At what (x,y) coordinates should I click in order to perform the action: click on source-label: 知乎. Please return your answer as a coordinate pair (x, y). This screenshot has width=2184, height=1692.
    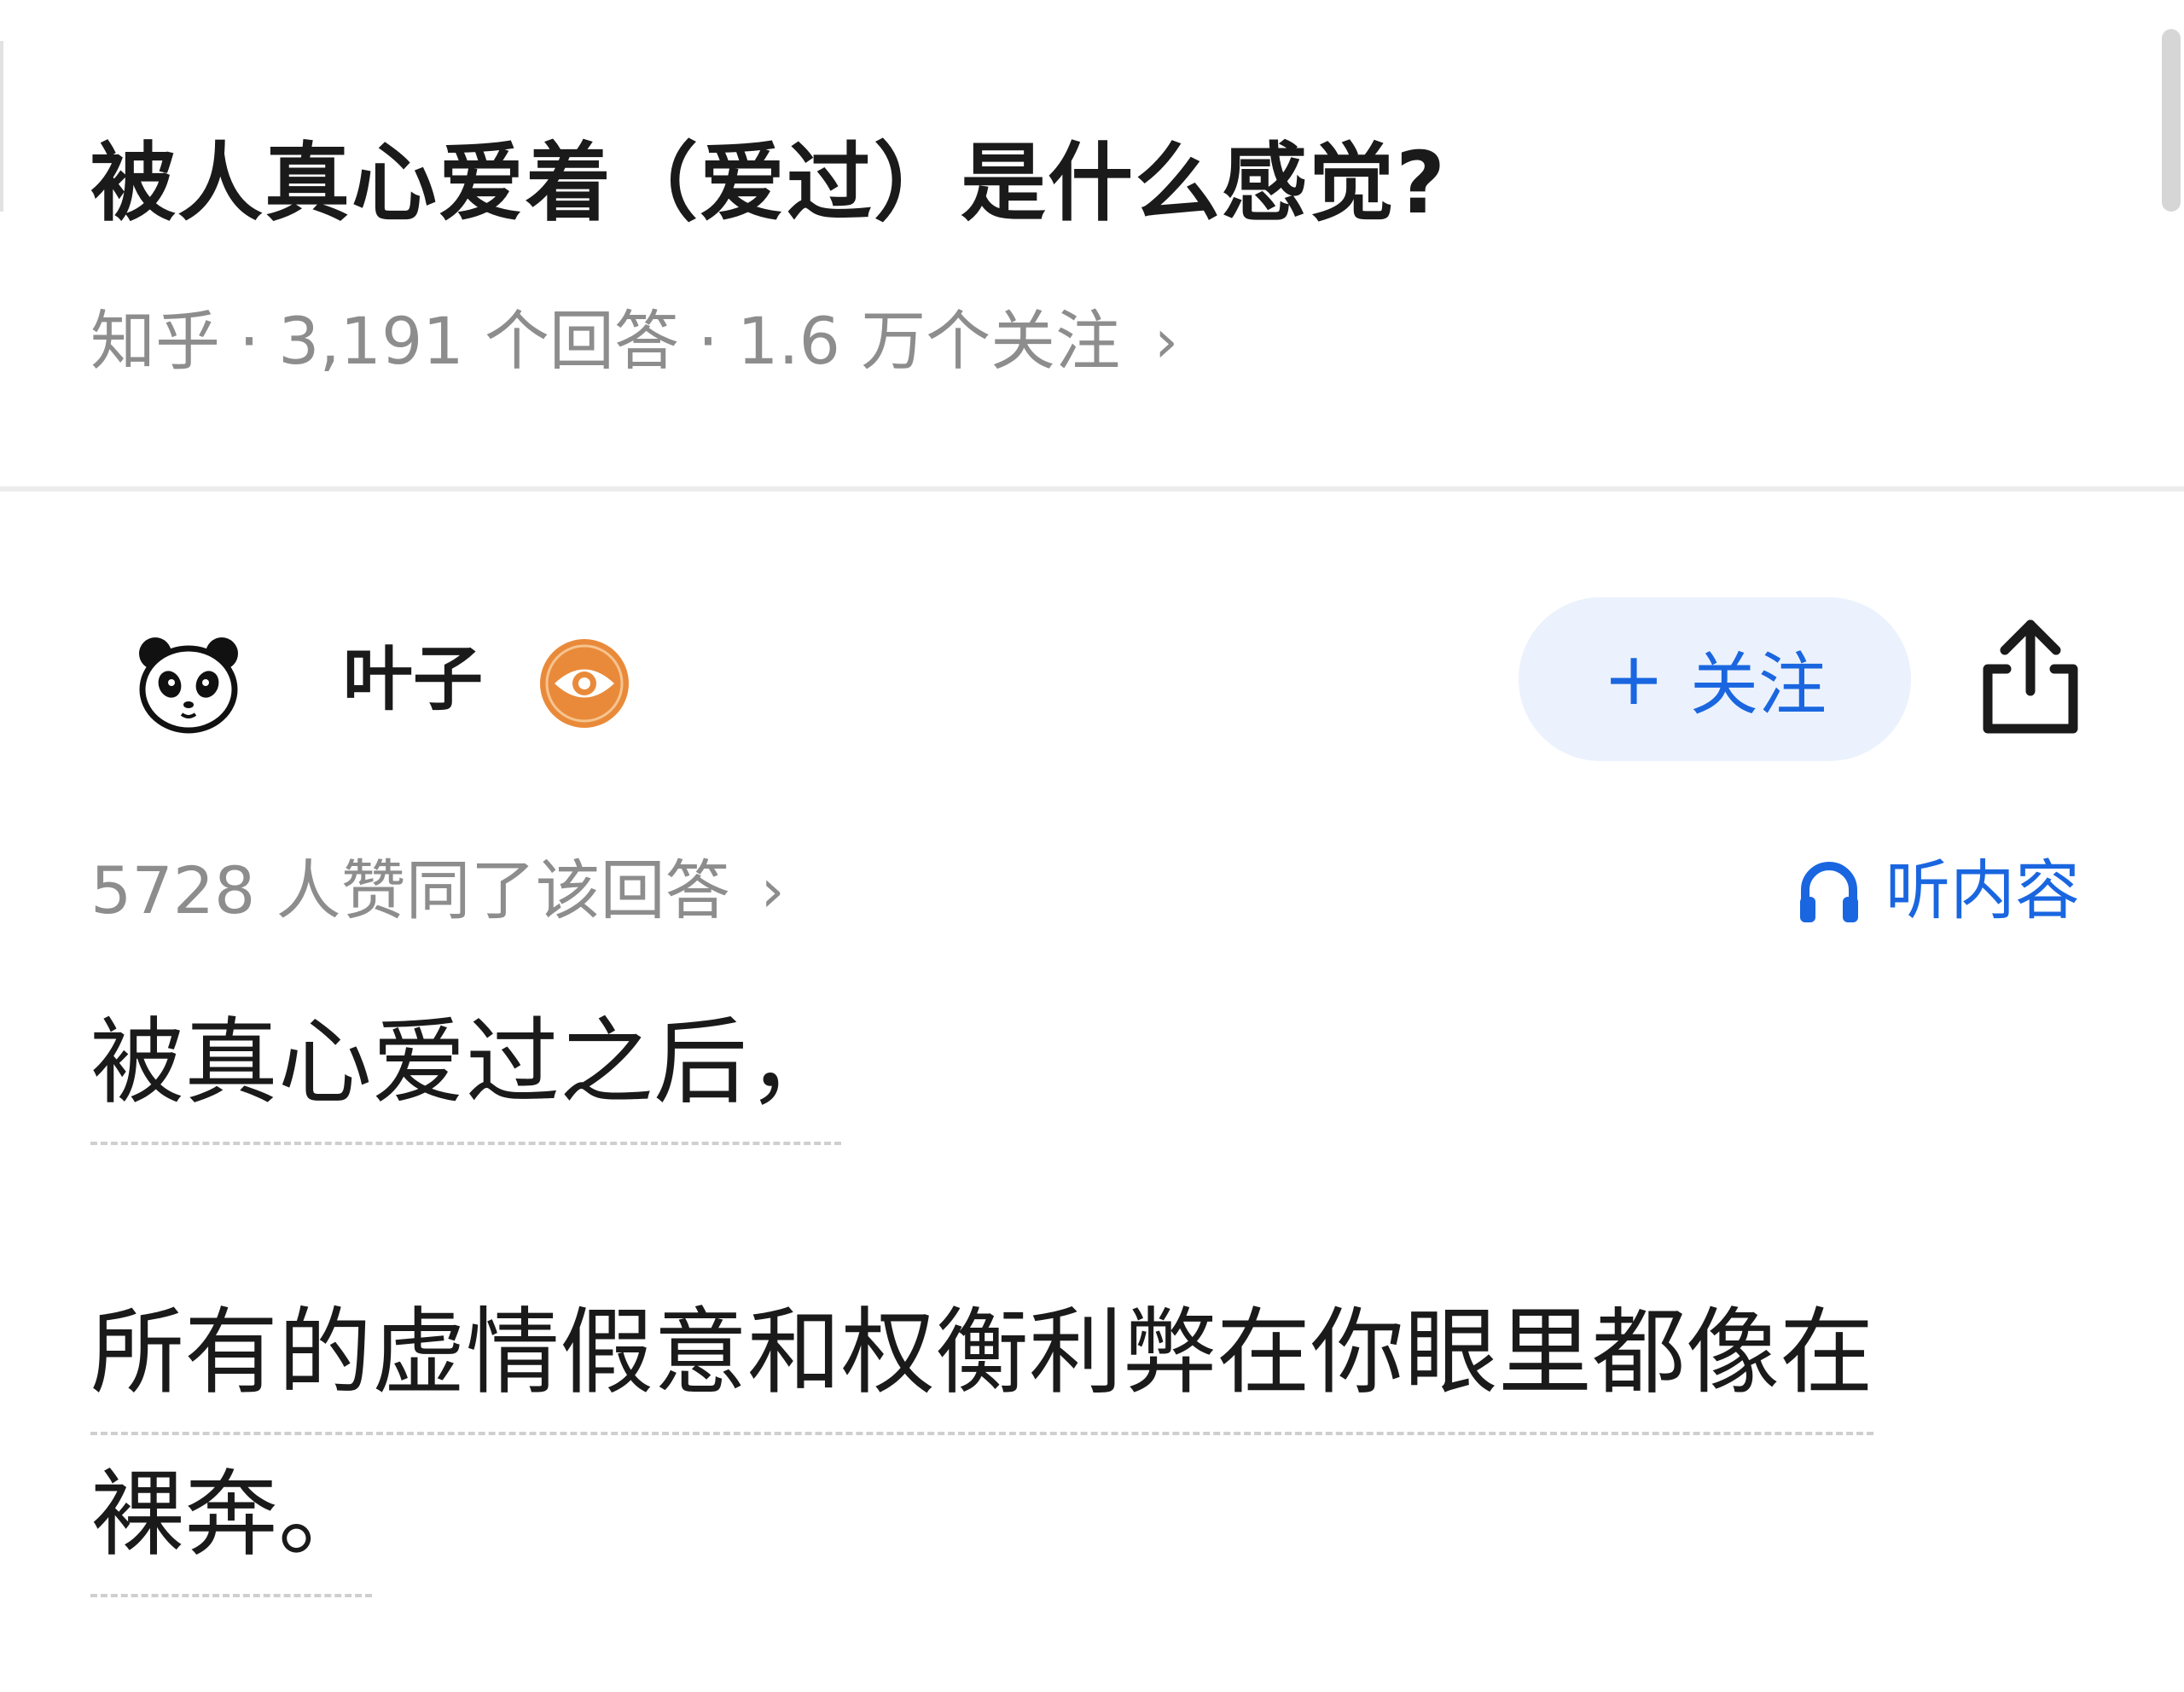
    Looking at the image, I should click on (155, 341).